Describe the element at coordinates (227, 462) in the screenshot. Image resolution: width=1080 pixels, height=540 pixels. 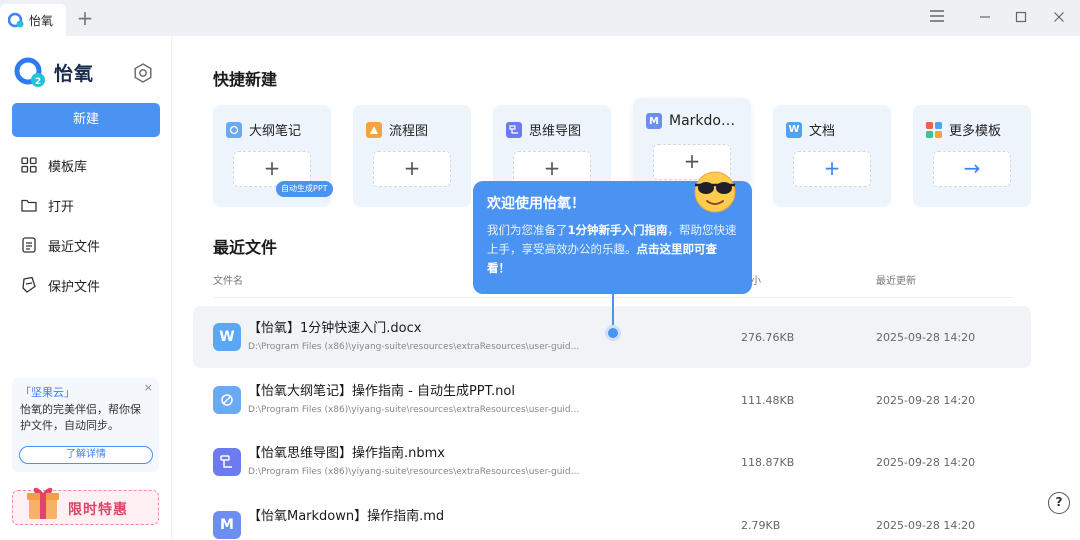
I see `mindmap-file-icon` at that location.